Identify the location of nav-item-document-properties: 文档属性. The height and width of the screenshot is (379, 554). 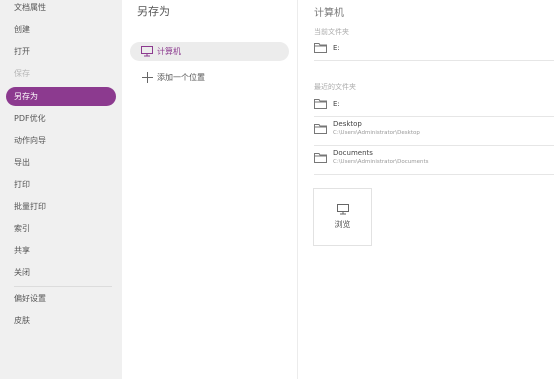
(61, 9).